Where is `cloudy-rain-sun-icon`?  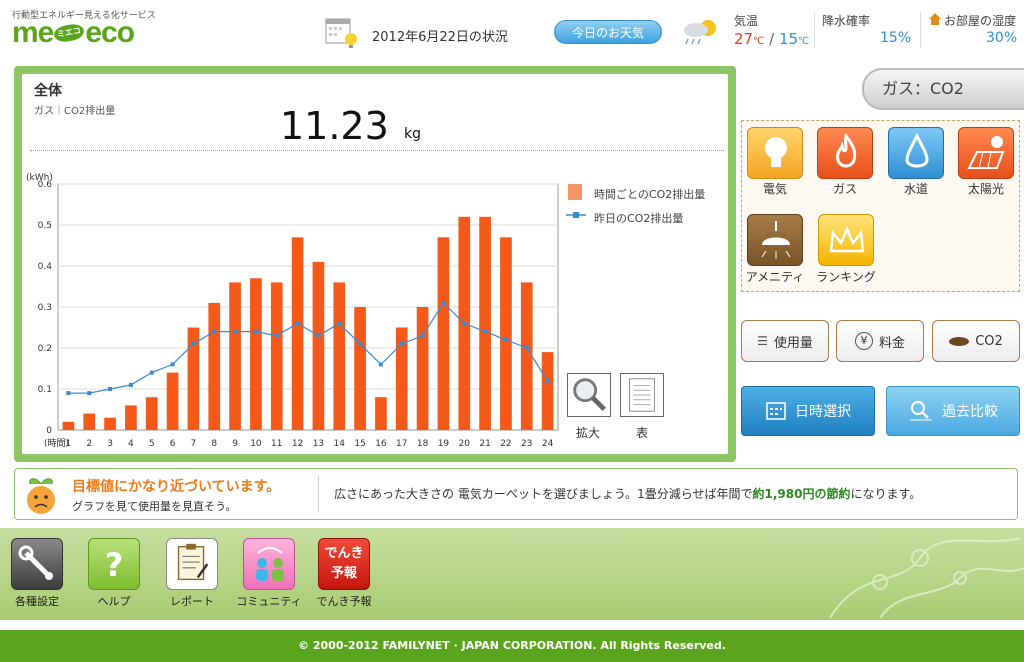
cloudy-rain-sun-icon is located at coordinates (700, 32).